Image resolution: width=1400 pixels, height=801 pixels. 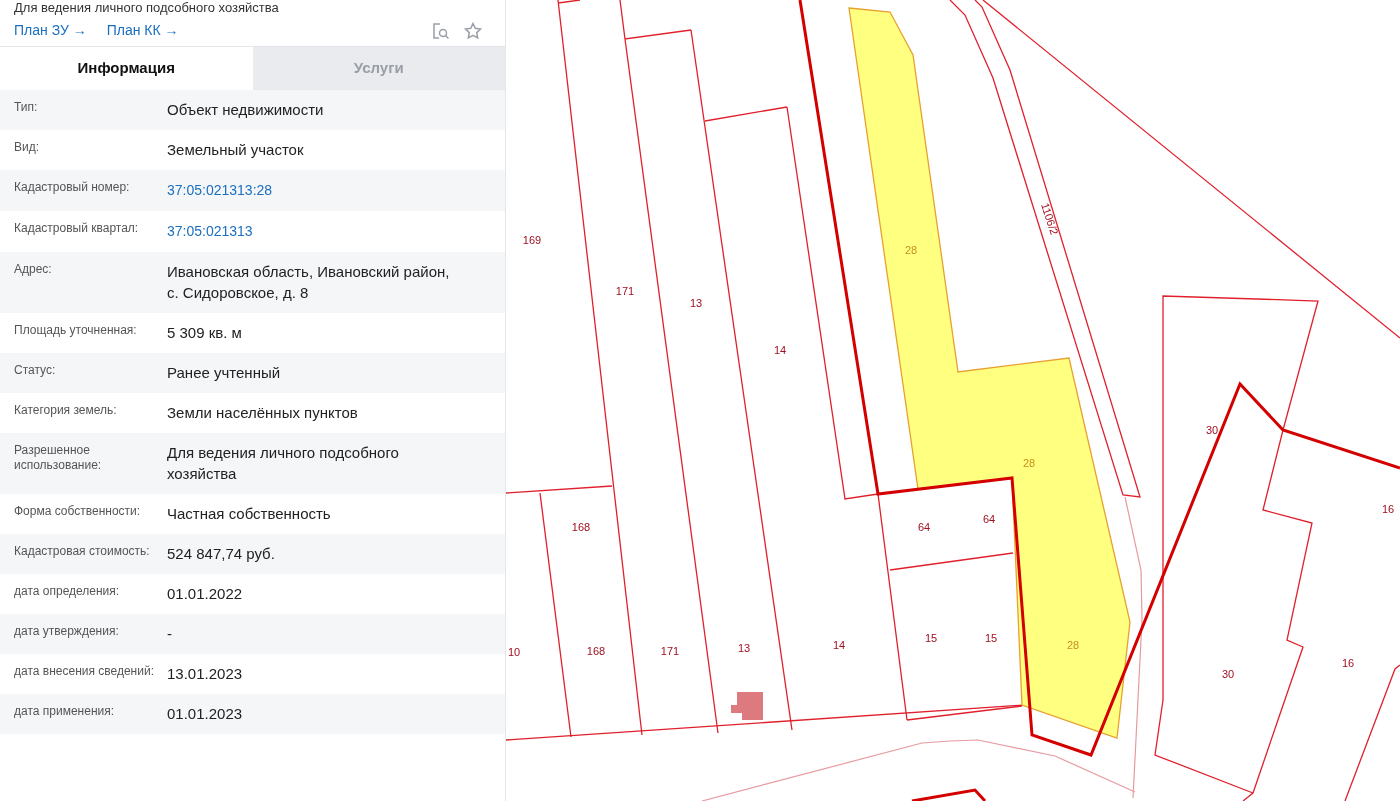 What do you see at coordinates (514, 652) in the screenshot?
I see `parcel-number: 10` at bounding box center [514, 652].